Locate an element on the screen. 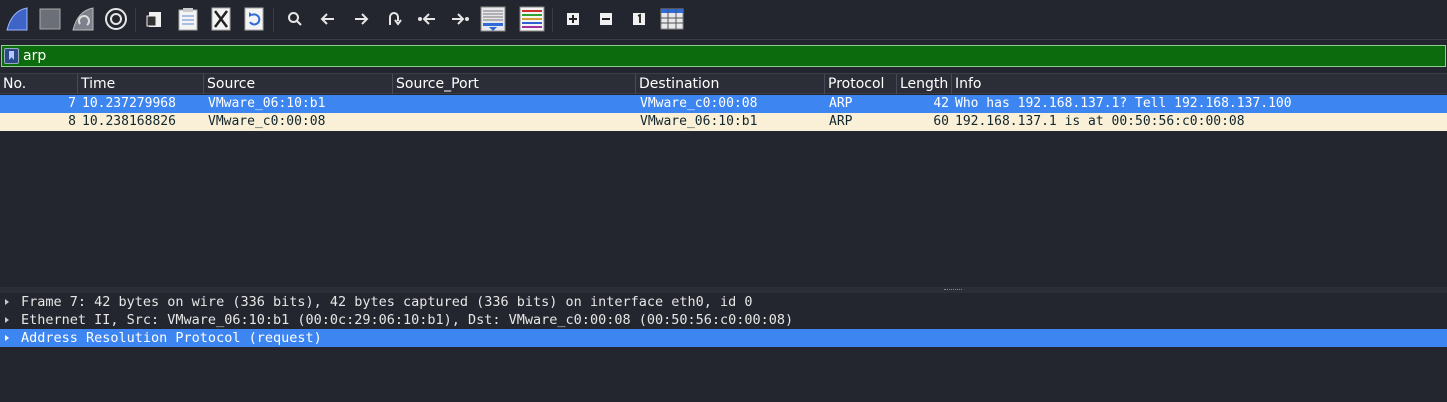  column-header-no: No. is located at coordinates (39, 84).